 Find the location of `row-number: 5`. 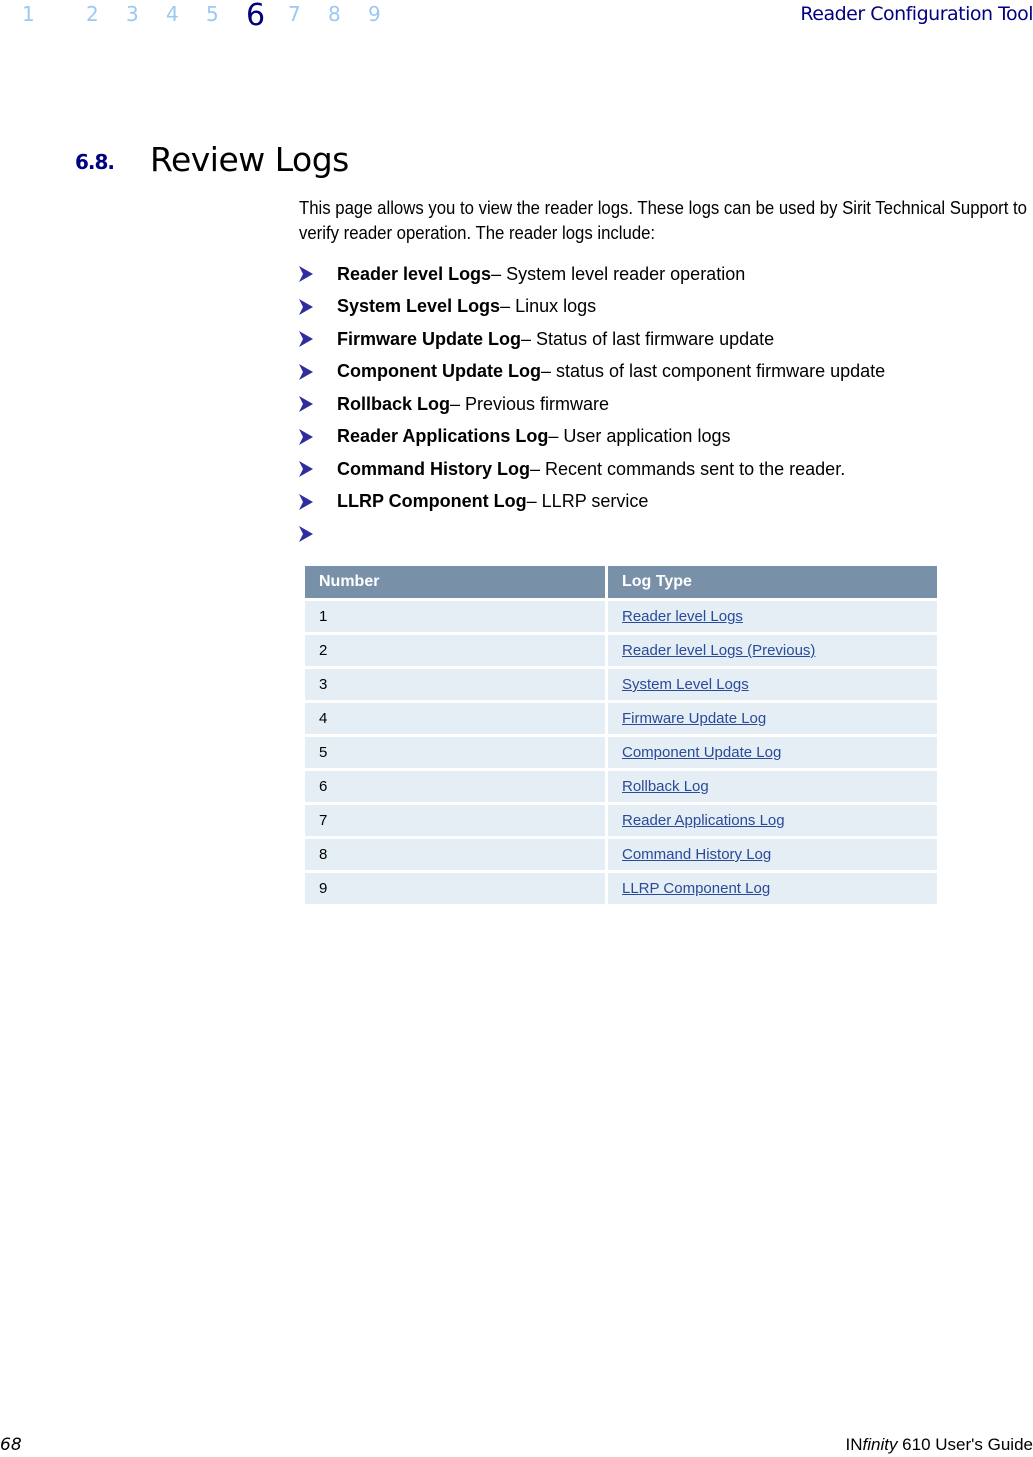

row-number: 5 is located at coordinates (456, 751).